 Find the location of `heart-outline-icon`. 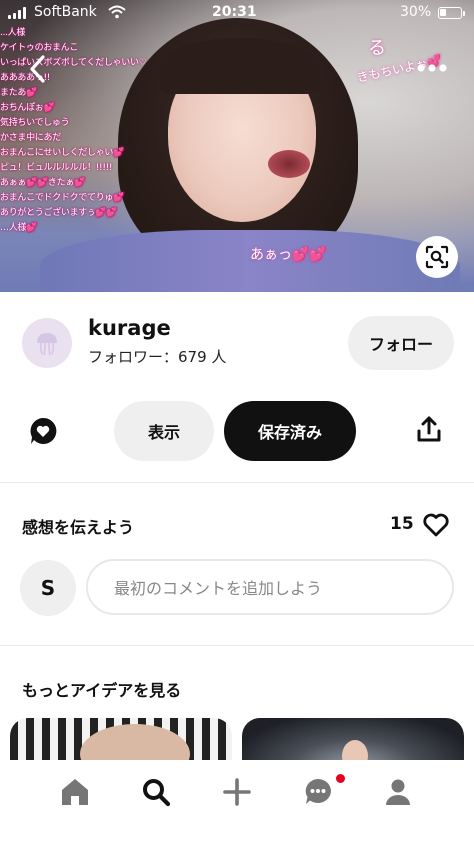

heart-outline-icon is located at coordinates (436, 525).